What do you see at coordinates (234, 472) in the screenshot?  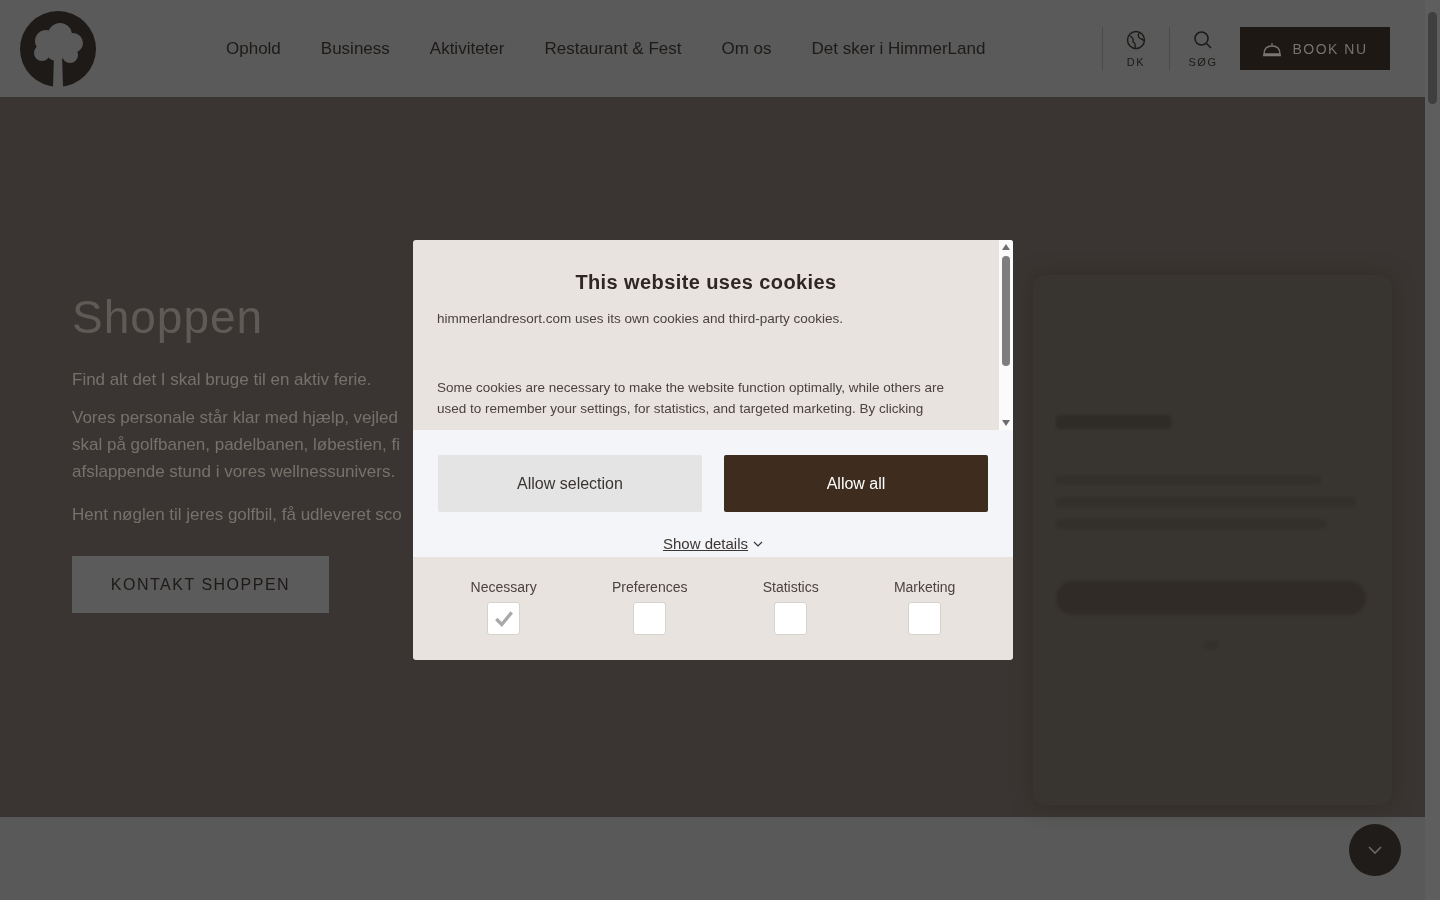 I see `body-text-line: afslappende stund i vores wellnessunivers.` at bounding box center [234, 472].